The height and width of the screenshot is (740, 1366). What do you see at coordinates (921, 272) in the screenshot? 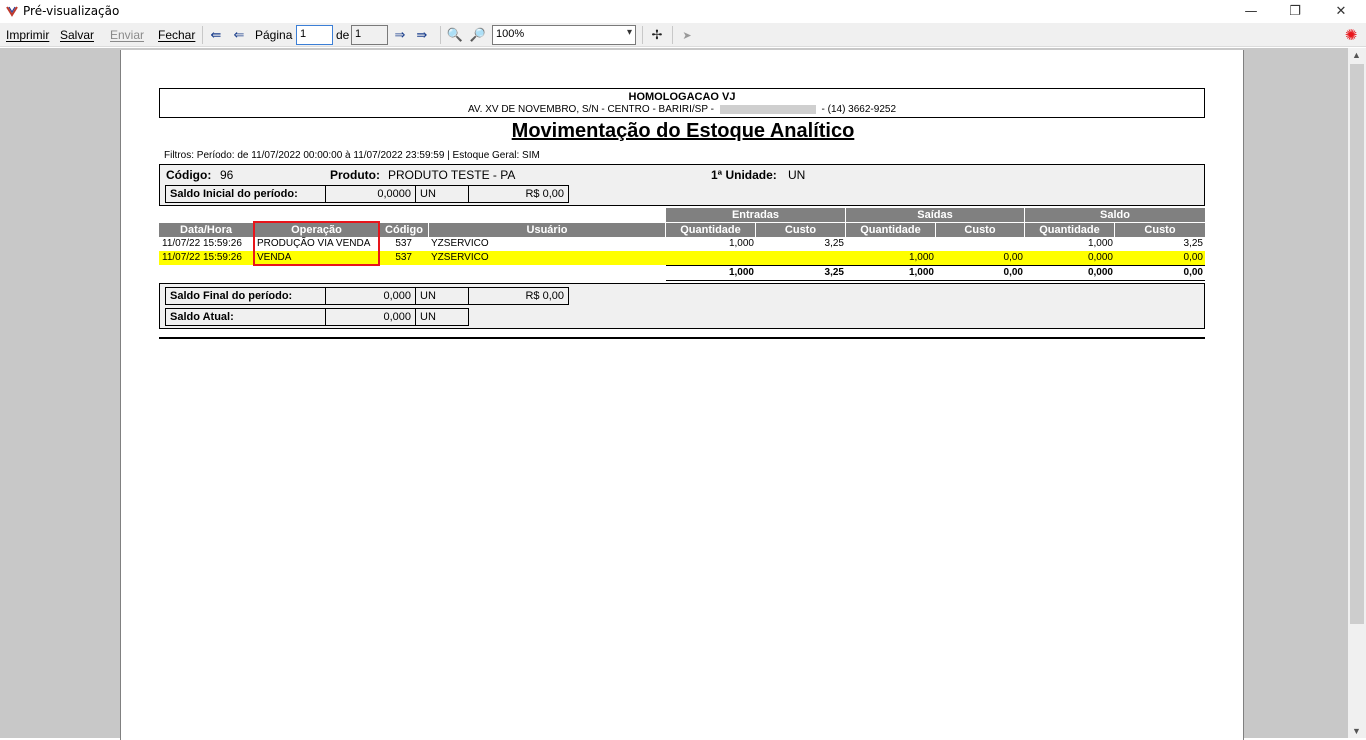
I see `total-out-qty: 1,000` at bounding box center [921, 272].